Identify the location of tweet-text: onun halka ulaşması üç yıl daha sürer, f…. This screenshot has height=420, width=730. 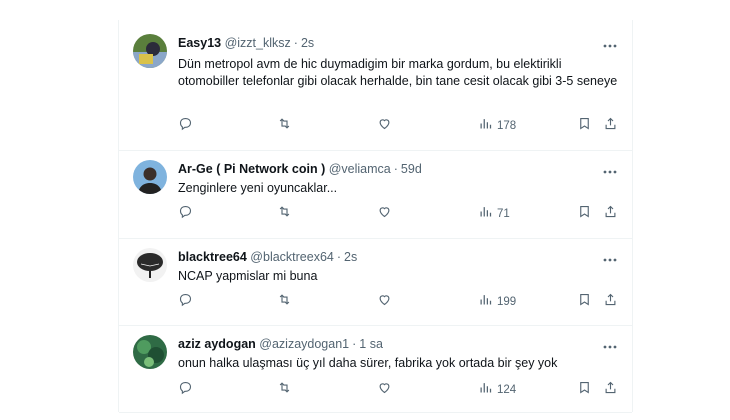
(368, 363).